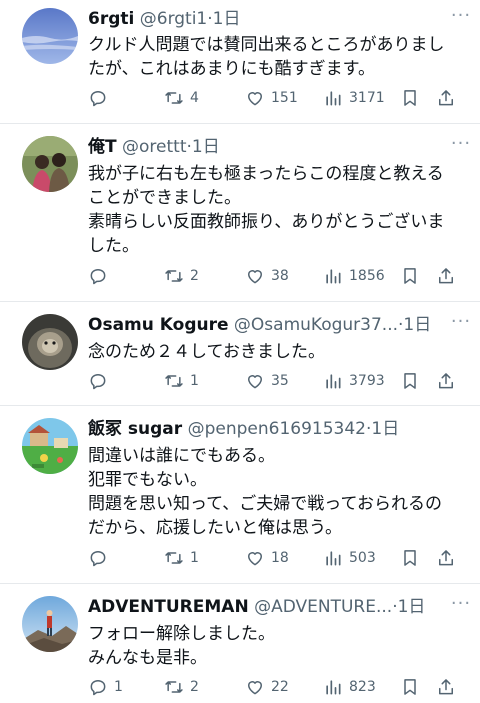  I want to click on reply-button: 1, so click(105, 687).